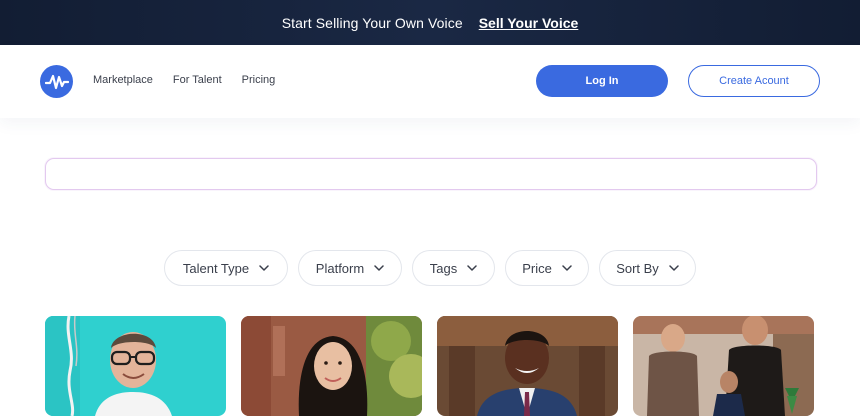 The width and height of the screenshot is (860, 416). What do you see at coordinates (431, 174) in the screenshot?
I see `search-input` at bounding box center [431, 174].